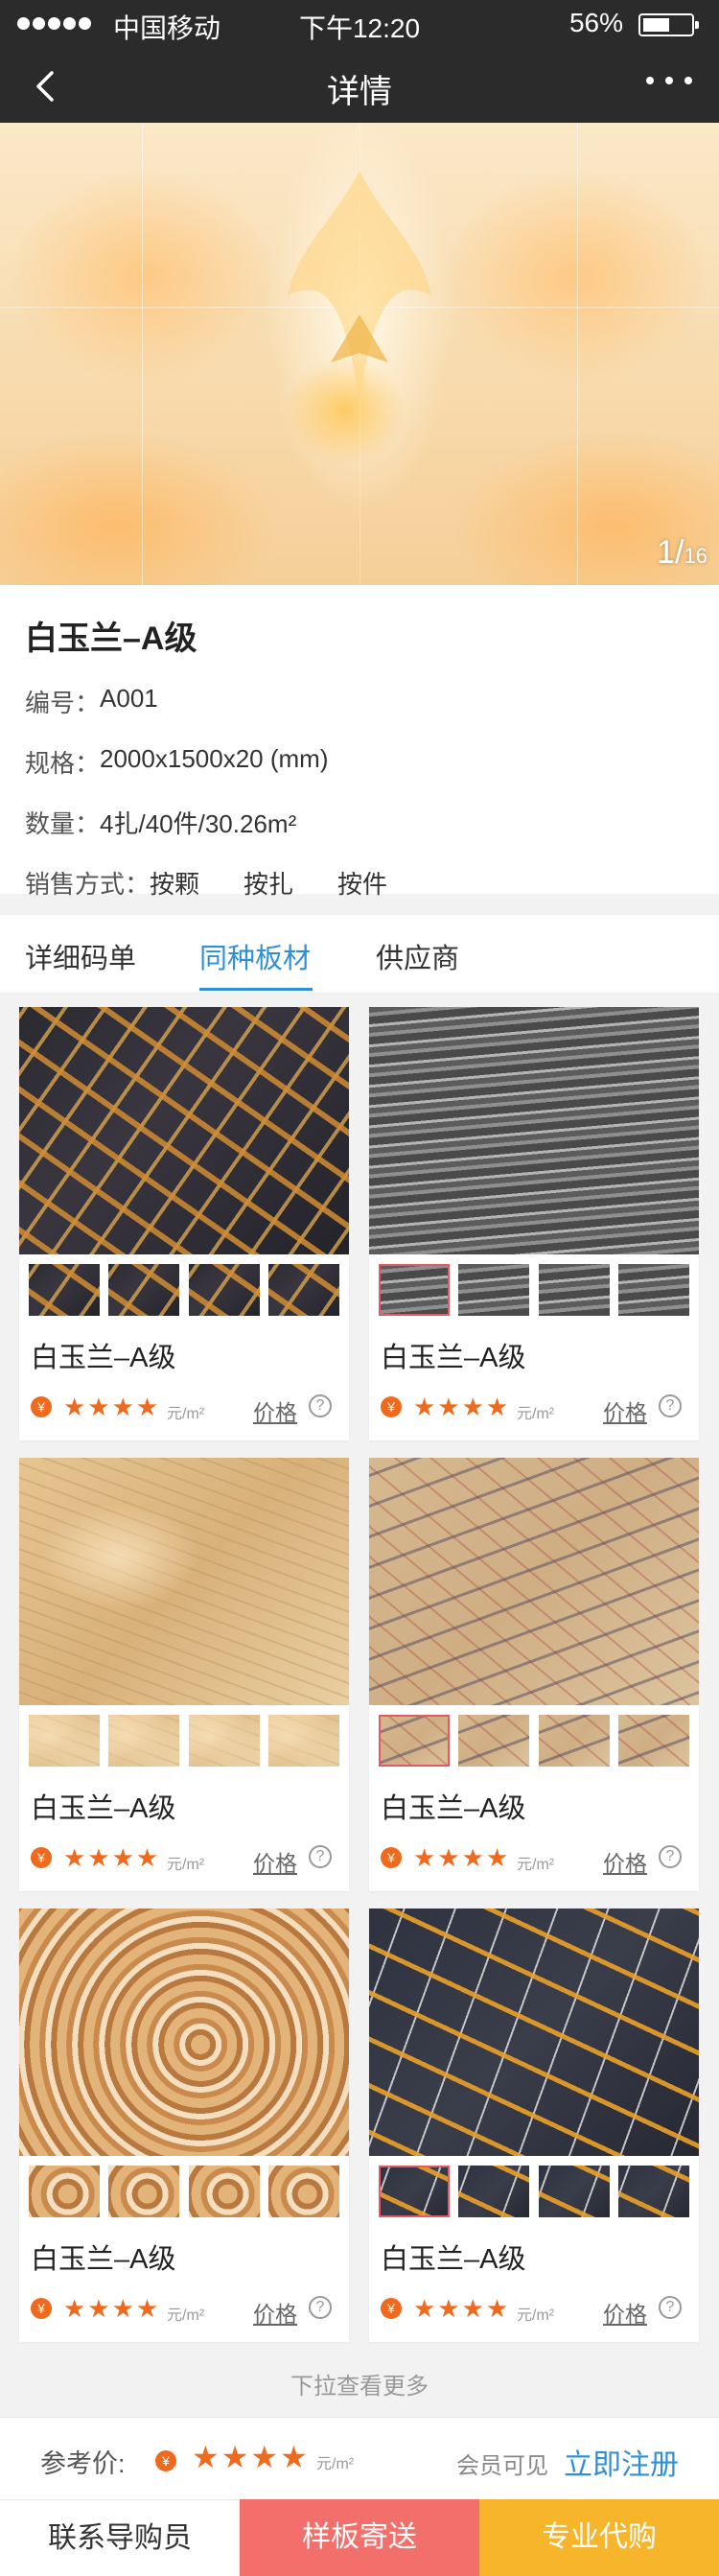  I want to click on code-row: 编号： A001, so click(91, 700).